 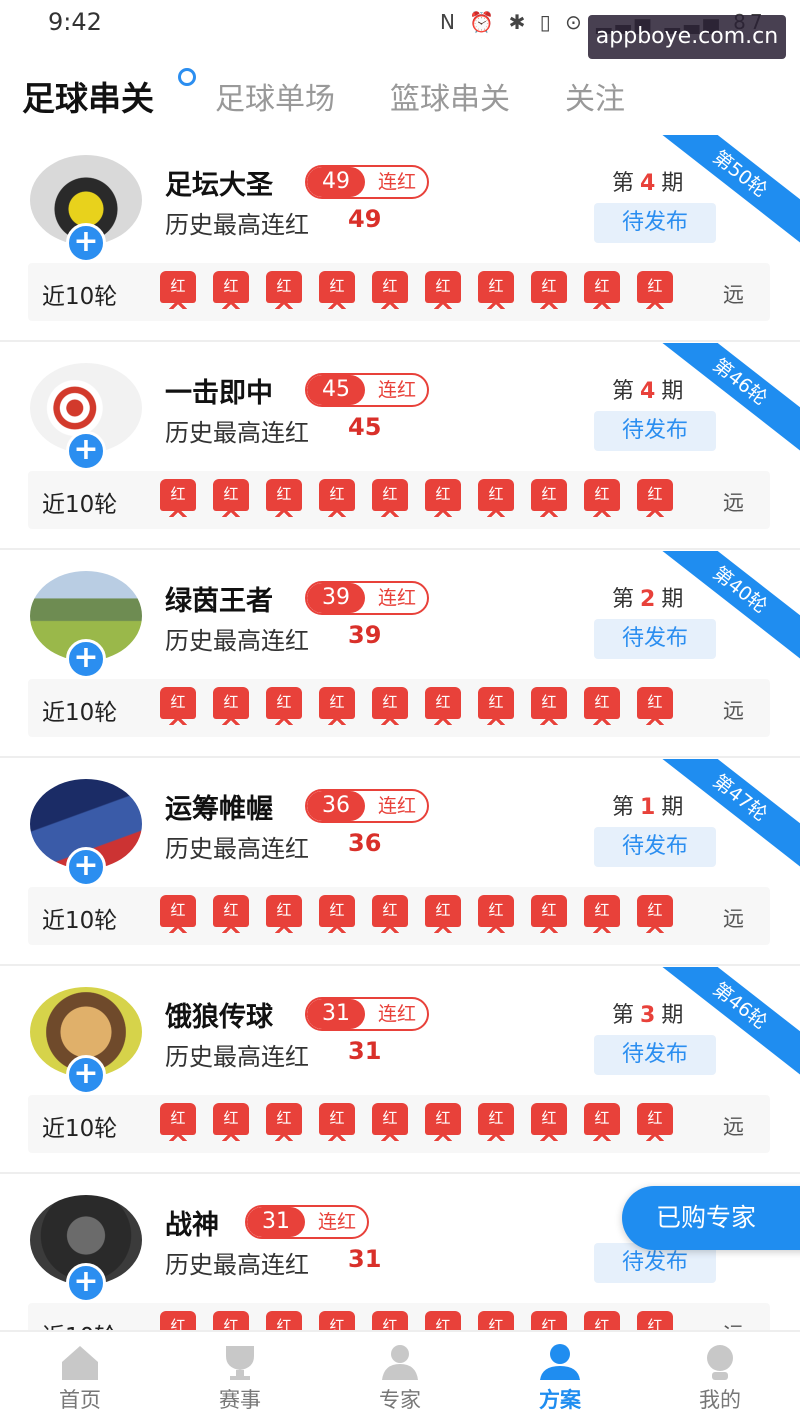 I want to click on nav-label: 方案, so click(x=560, y=1400).